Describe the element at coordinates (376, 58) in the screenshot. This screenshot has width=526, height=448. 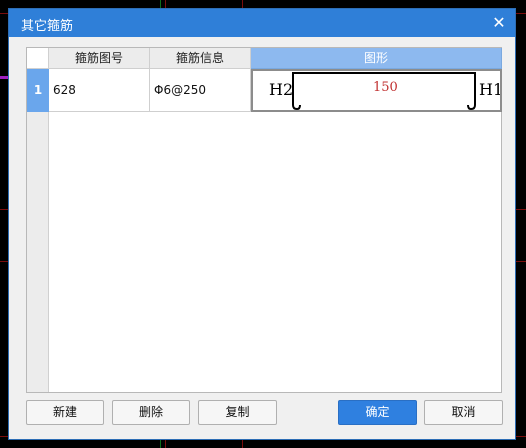
I see `column-header-shape: 图形` at that location.